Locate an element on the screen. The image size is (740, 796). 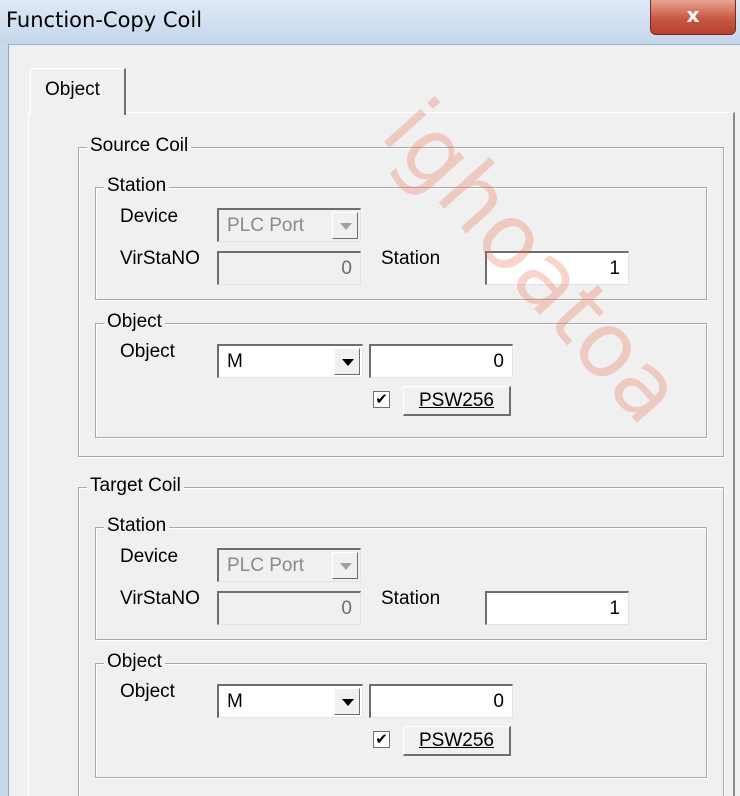
target-object-legend: Object is located at coordinates (134, 662).